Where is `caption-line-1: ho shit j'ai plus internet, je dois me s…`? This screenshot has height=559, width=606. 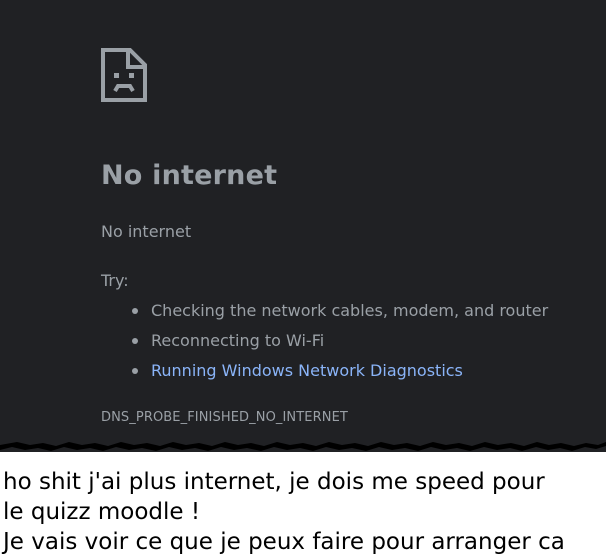 caption-line-1: ho shit j'ai plus internet, je dois me s… is located at coordinates (274, 482).